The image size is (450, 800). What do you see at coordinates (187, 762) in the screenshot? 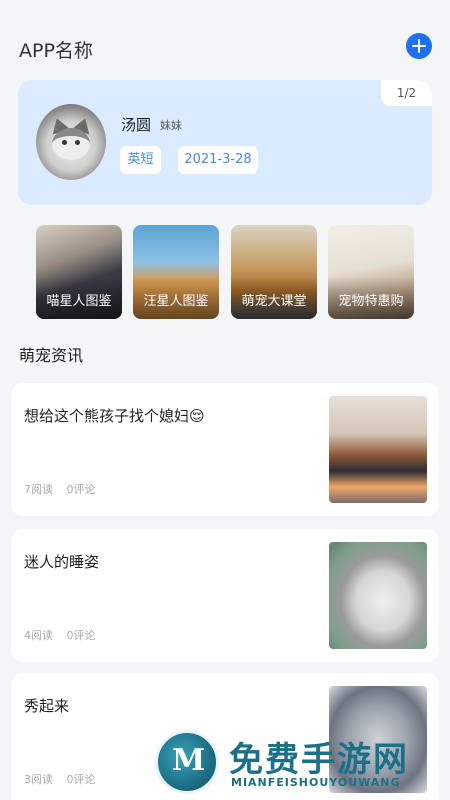
I see `watermark-logo-icon` at bounding box center [187, 762].